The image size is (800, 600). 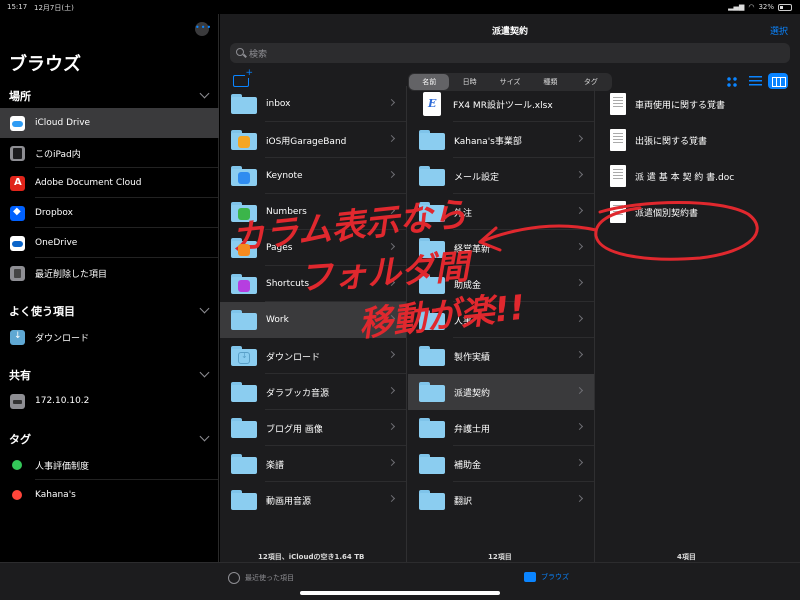 I want to click on search-input: 検索, so click(x=510, y=53).